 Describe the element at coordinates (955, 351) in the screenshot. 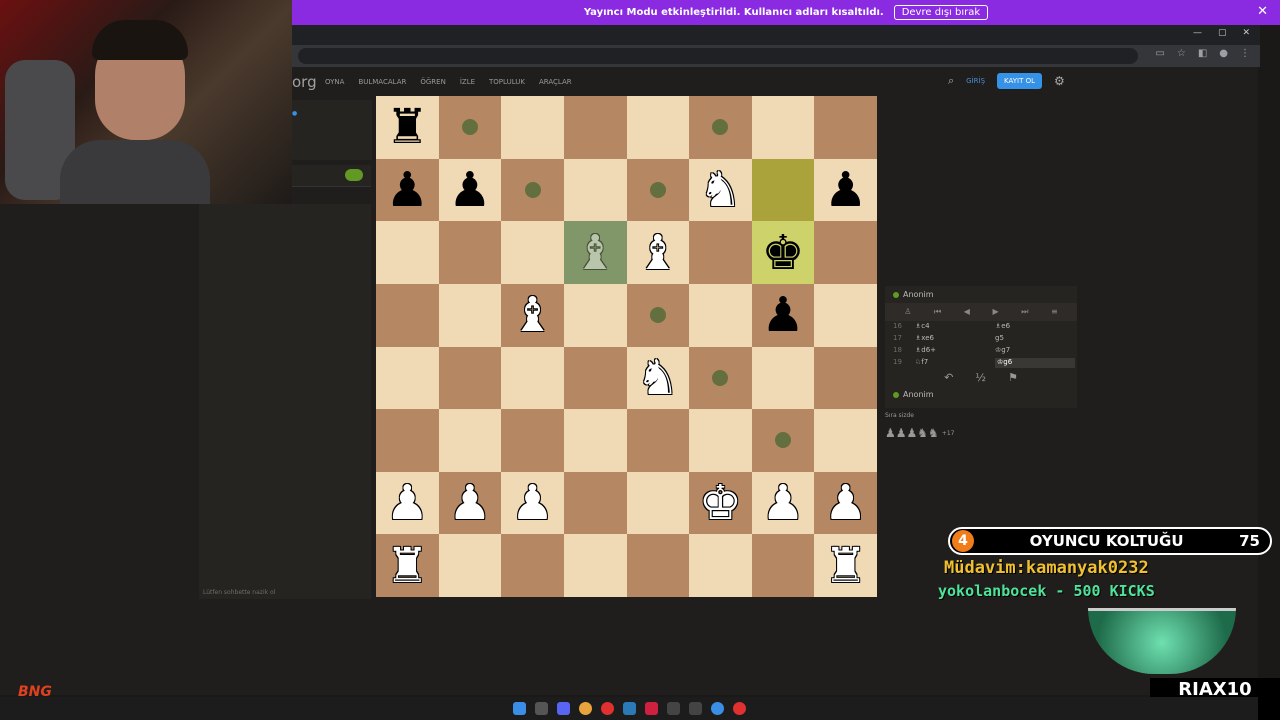

I see `white-move: ♗d6+` at that location.